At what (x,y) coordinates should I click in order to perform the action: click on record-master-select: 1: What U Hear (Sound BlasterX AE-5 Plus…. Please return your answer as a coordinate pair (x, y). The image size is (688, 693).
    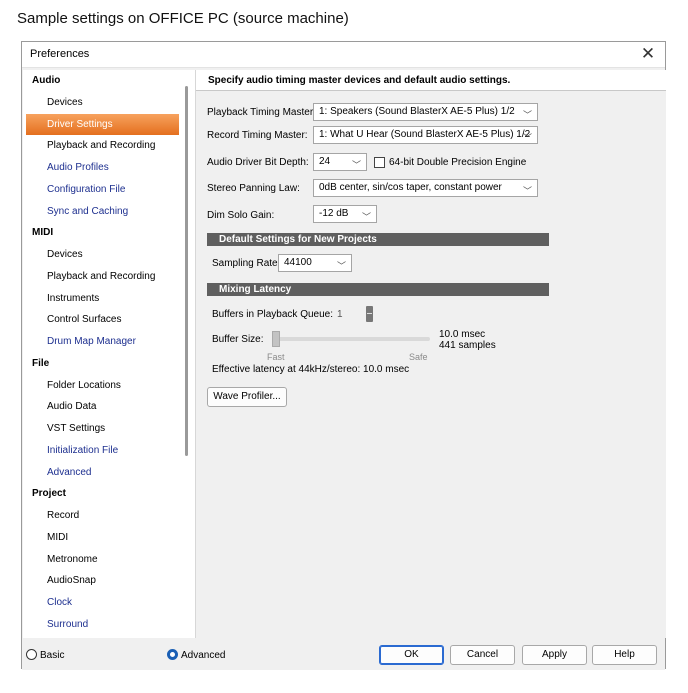
    Looking at the image, I should click on (425, 135).